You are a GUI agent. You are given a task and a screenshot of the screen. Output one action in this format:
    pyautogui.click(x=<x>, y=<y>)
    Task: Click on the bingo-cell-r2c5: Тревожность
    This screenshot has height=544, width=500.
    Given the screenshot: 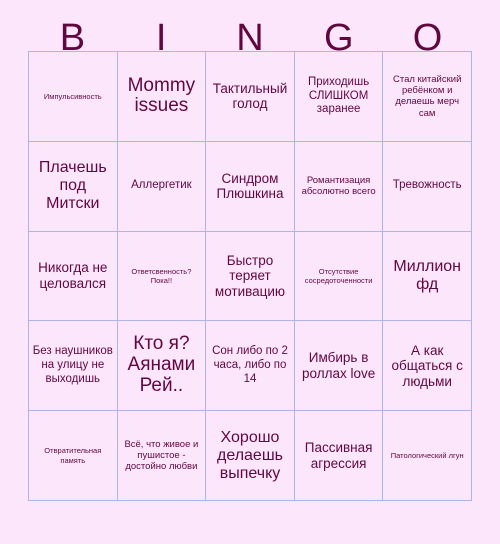 What is the action you would take?
    pyautogui.click(x=427, y=186)
    